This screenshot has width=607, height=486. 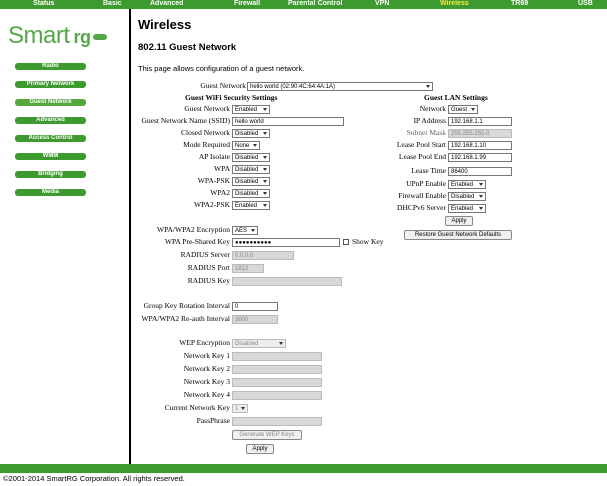 I want to click on group-key-rotation-label: Group Key Rotation Interval, so click(x=186, y=305).